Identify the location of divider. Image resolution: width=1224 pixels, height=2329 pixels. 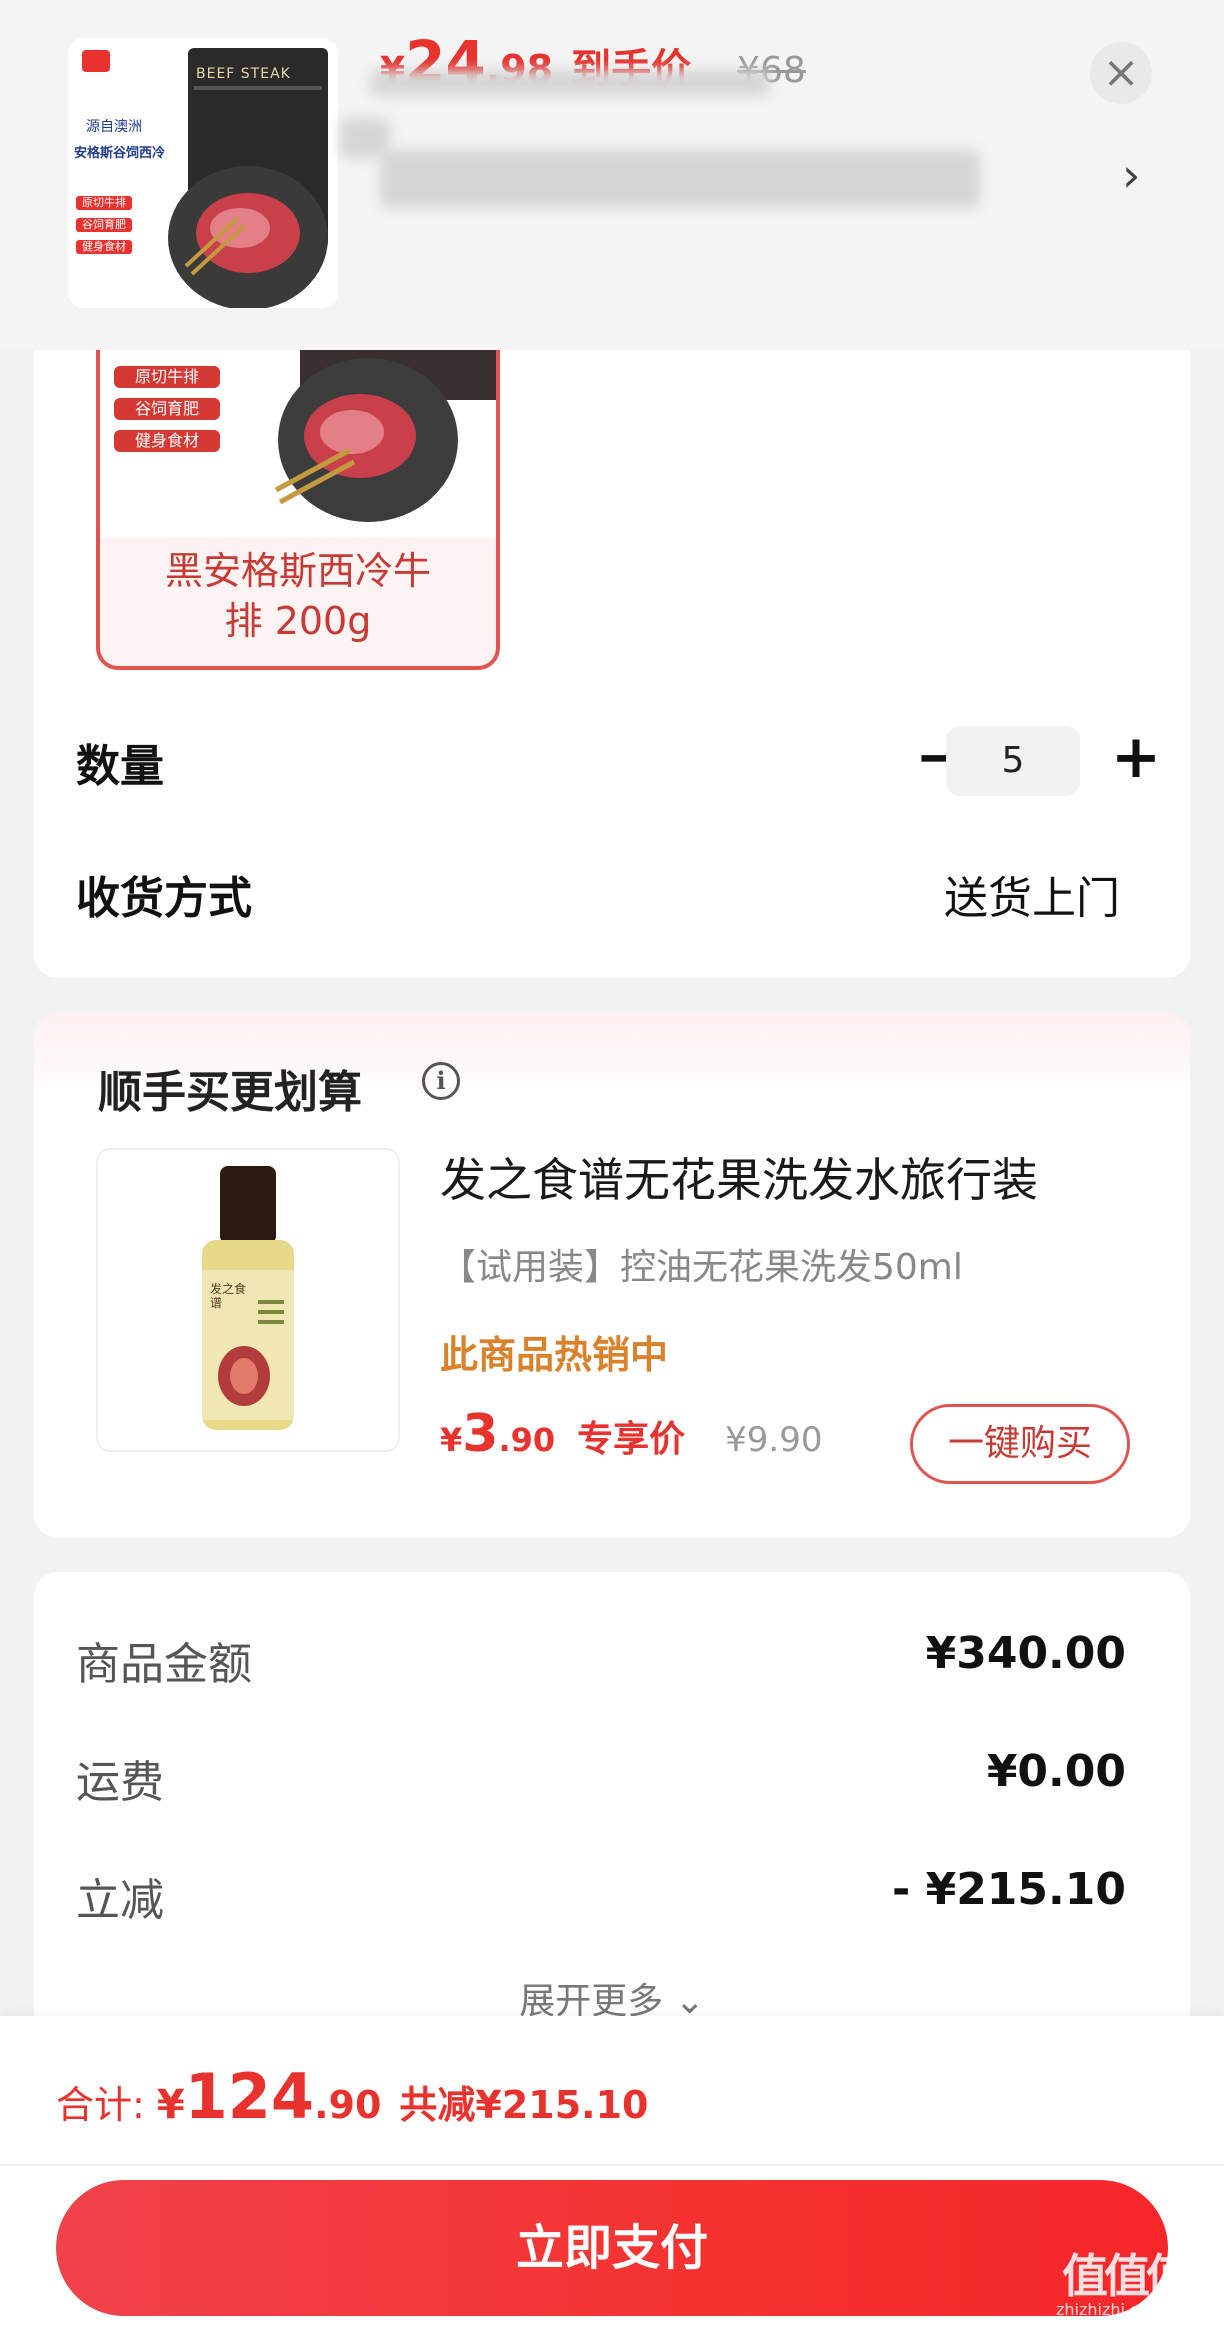
(612, 2165).